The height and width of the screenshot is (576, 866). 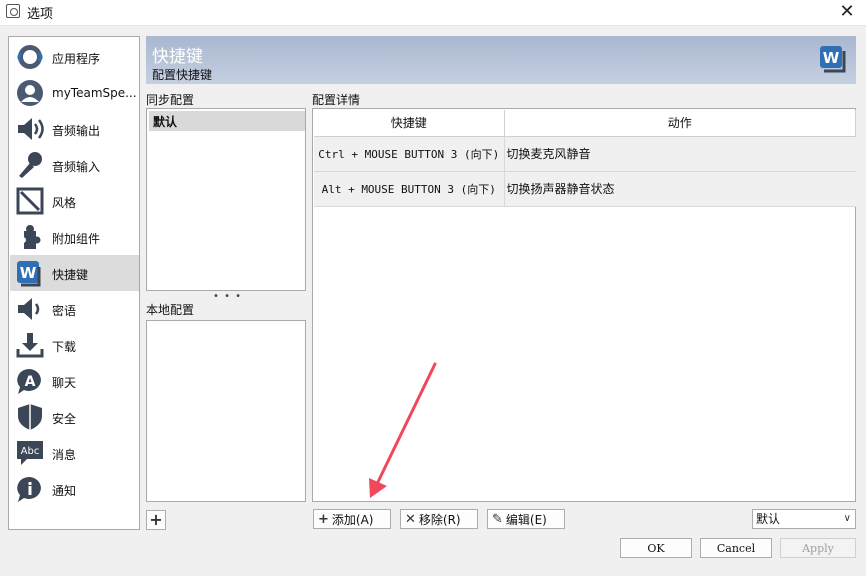 I want to click on sidebar-item-chat: A 聊天, so click(x=74, y=381).